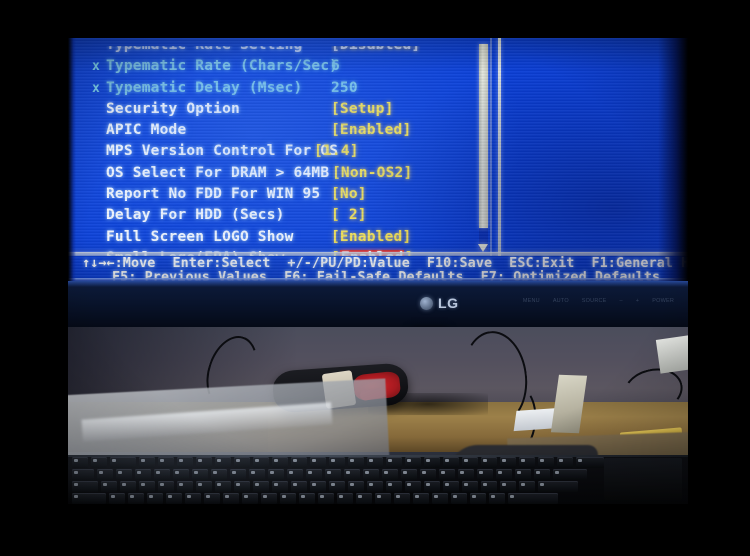  I want to click on bios-option-row: APIC Mode [Enabled], so click(280, 130).